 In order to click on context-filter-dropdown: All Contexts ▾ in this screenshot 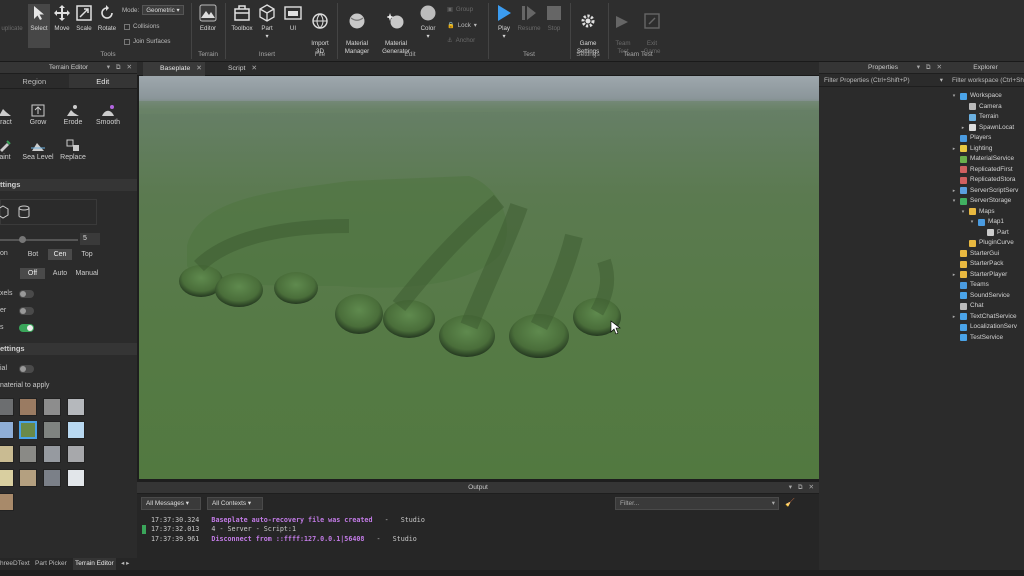, I will do `click(235, 503)`.